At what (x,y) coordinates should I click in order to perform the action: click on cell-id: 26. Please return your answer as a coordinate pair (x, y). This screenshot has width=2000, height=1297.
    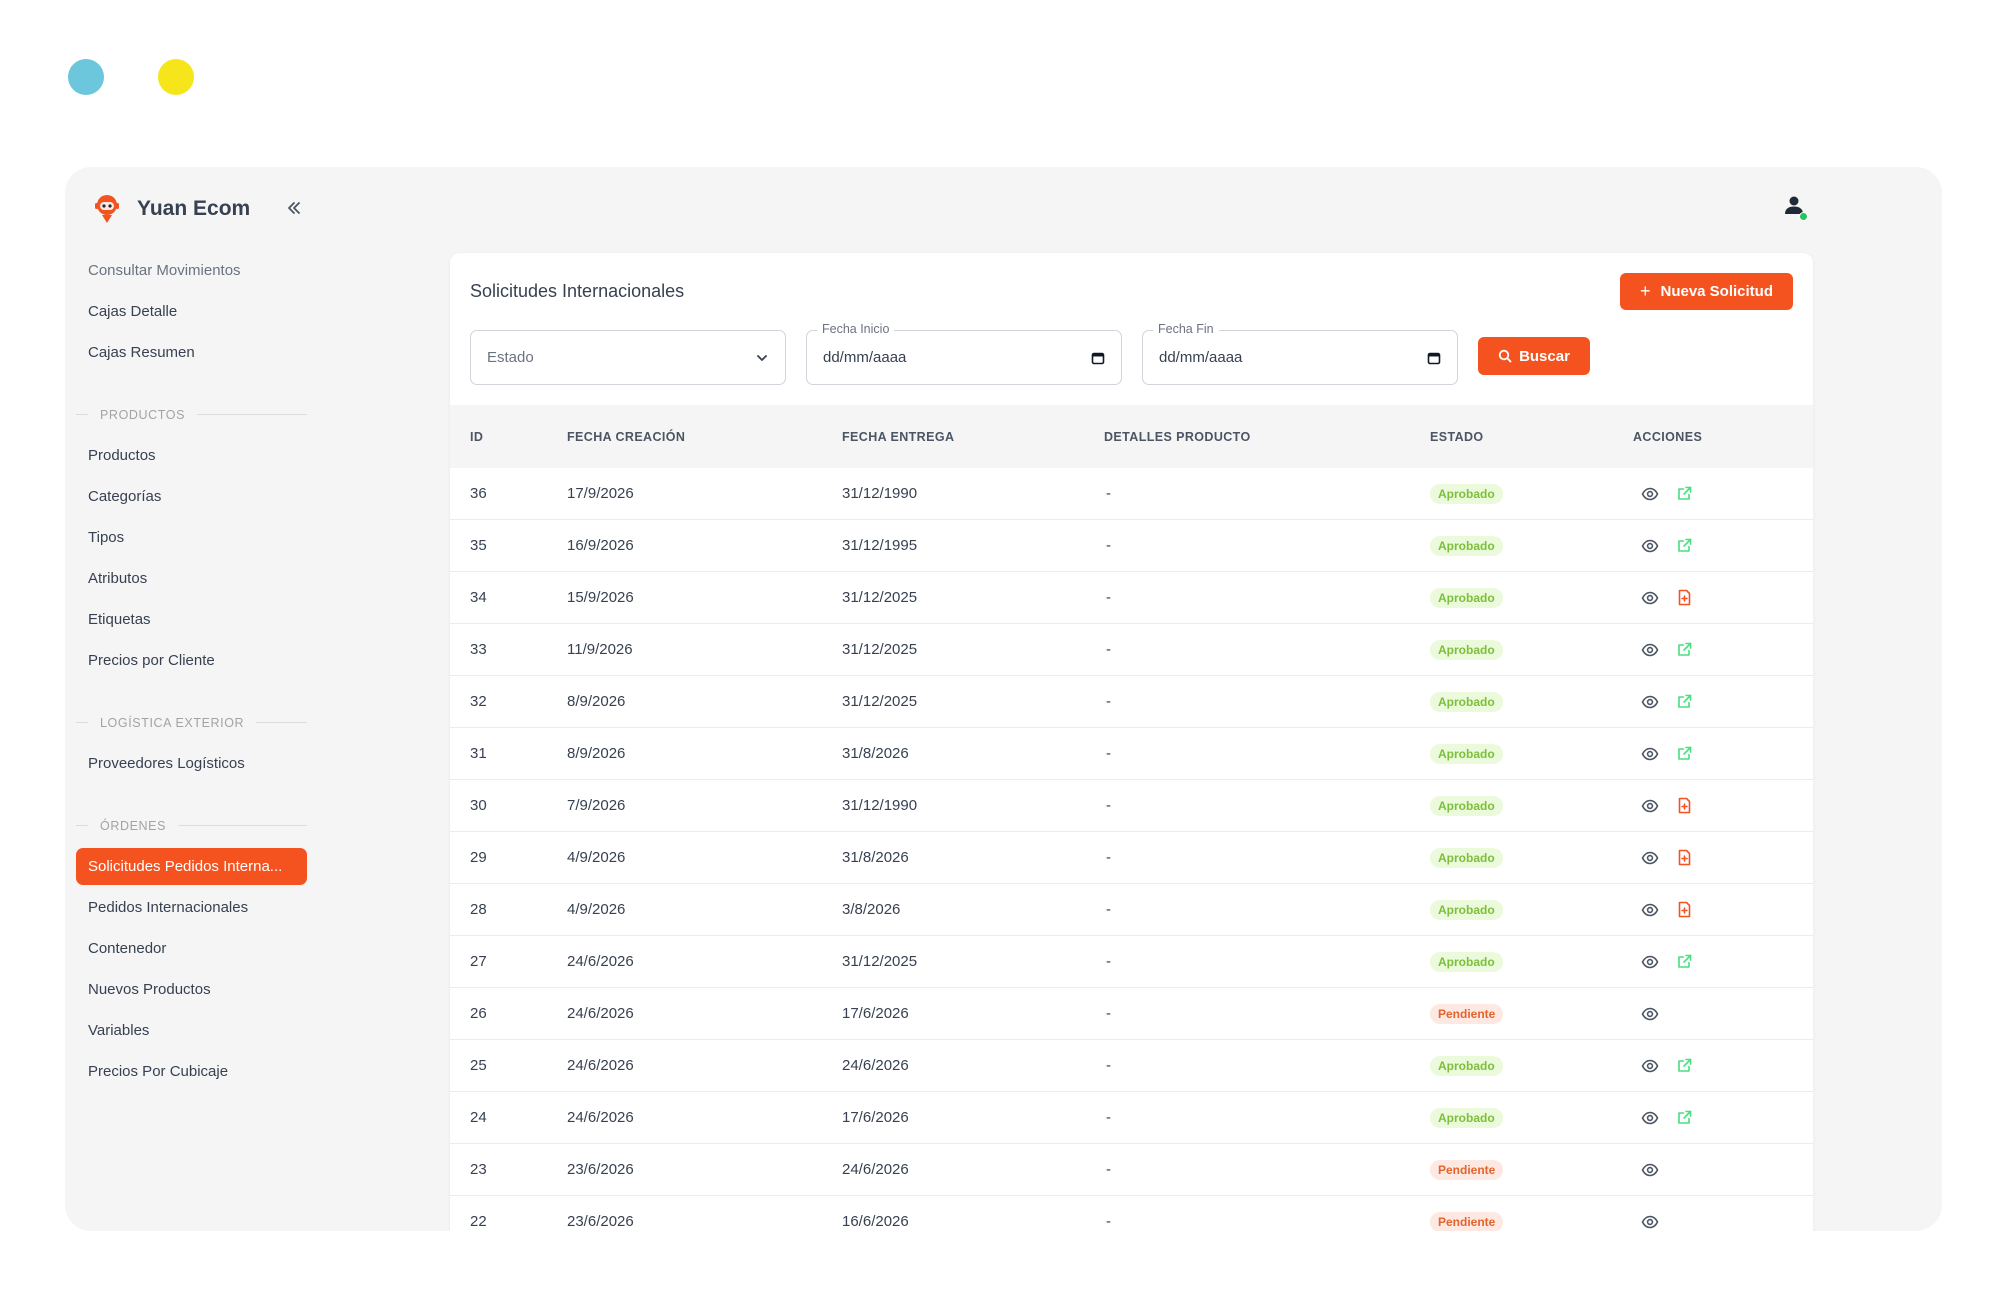
    Looking at the image, I should click on (478, 1013).